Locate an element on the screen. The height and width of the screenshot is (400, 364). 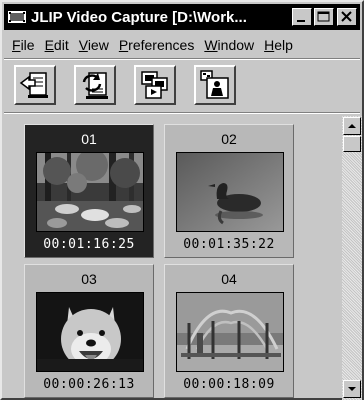
person-frame-button is located at coordinates (215, 85).